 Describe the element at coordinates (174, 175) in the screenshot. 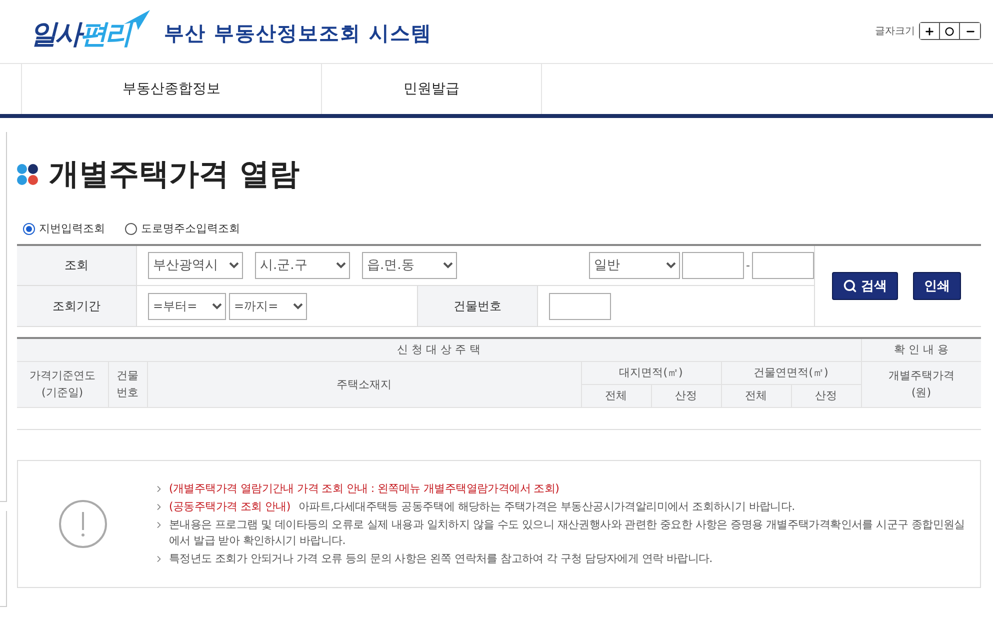

I see `page-title: 개별주택가격 열람` at that location.